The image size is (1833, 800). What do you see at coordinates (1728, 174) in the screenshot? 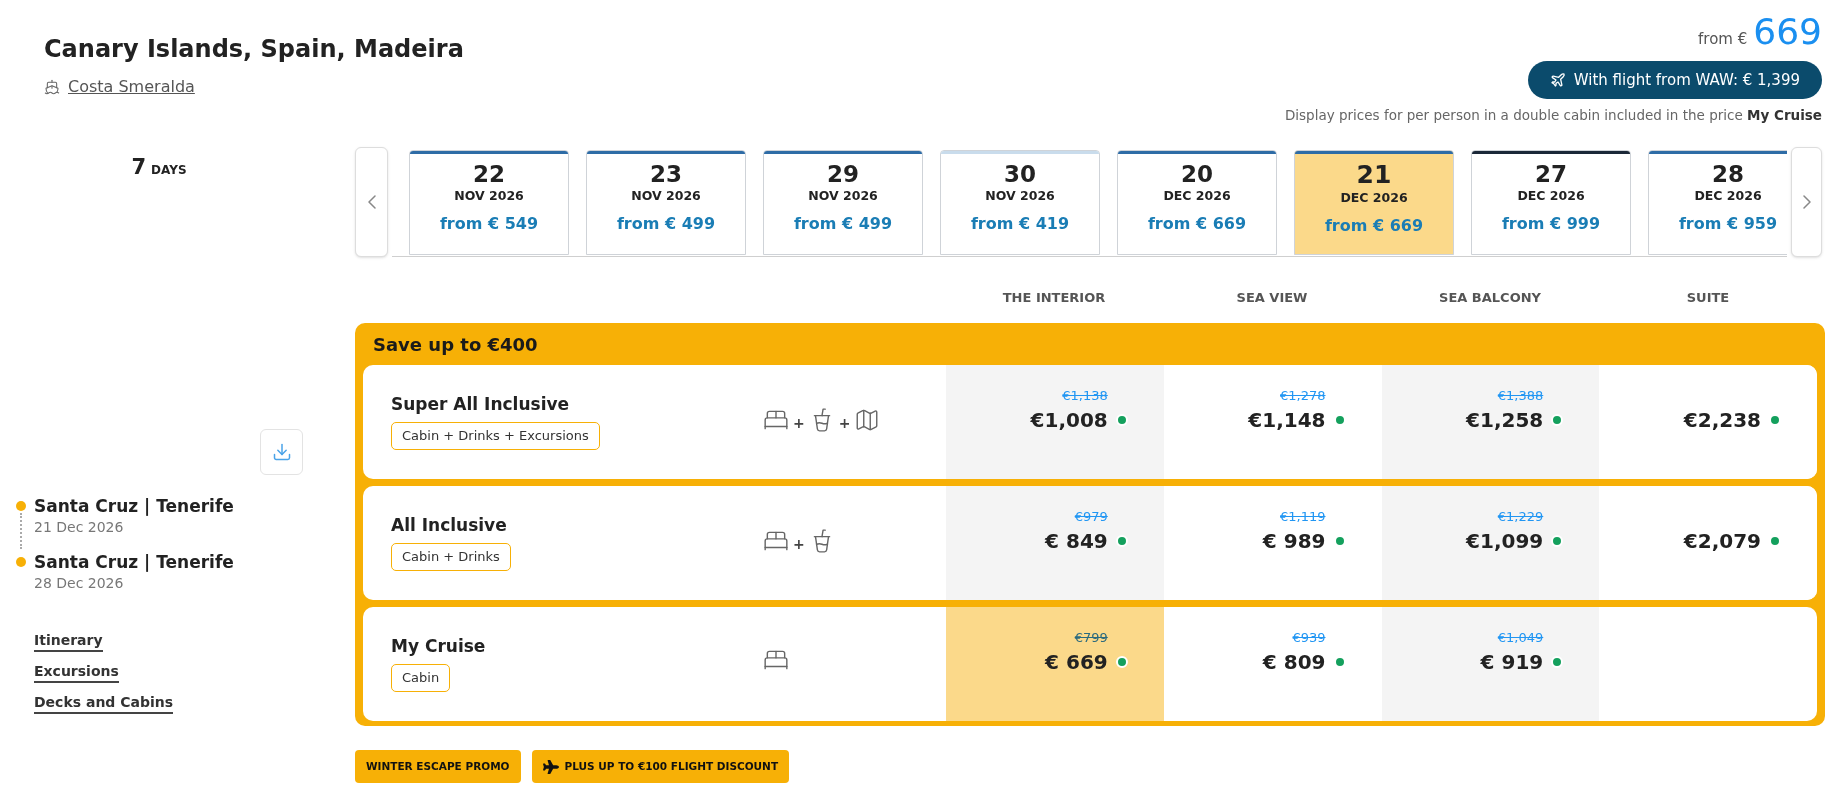
I see `day-number: 28` at bounding box center [1728, 174].